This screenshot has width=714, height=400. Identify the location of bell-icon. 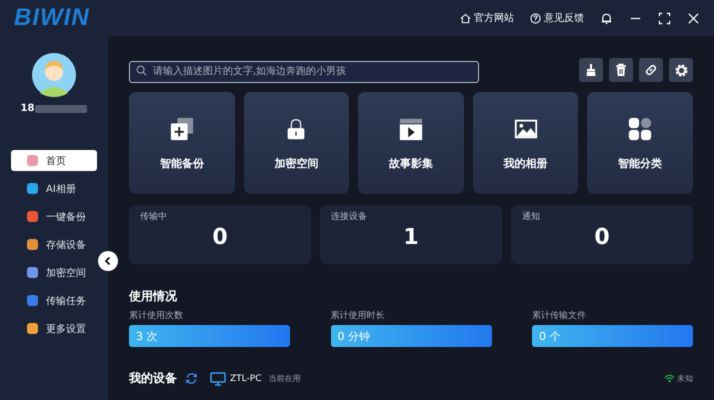
(606, 18).